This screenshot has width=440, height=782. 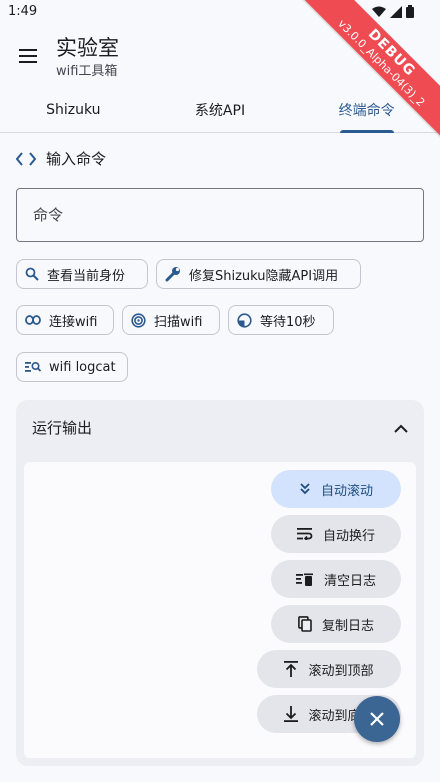 What do you see at coordinates (32, 274) in the screenshot?
I see `search-icon` at bounding box center [32, 274].